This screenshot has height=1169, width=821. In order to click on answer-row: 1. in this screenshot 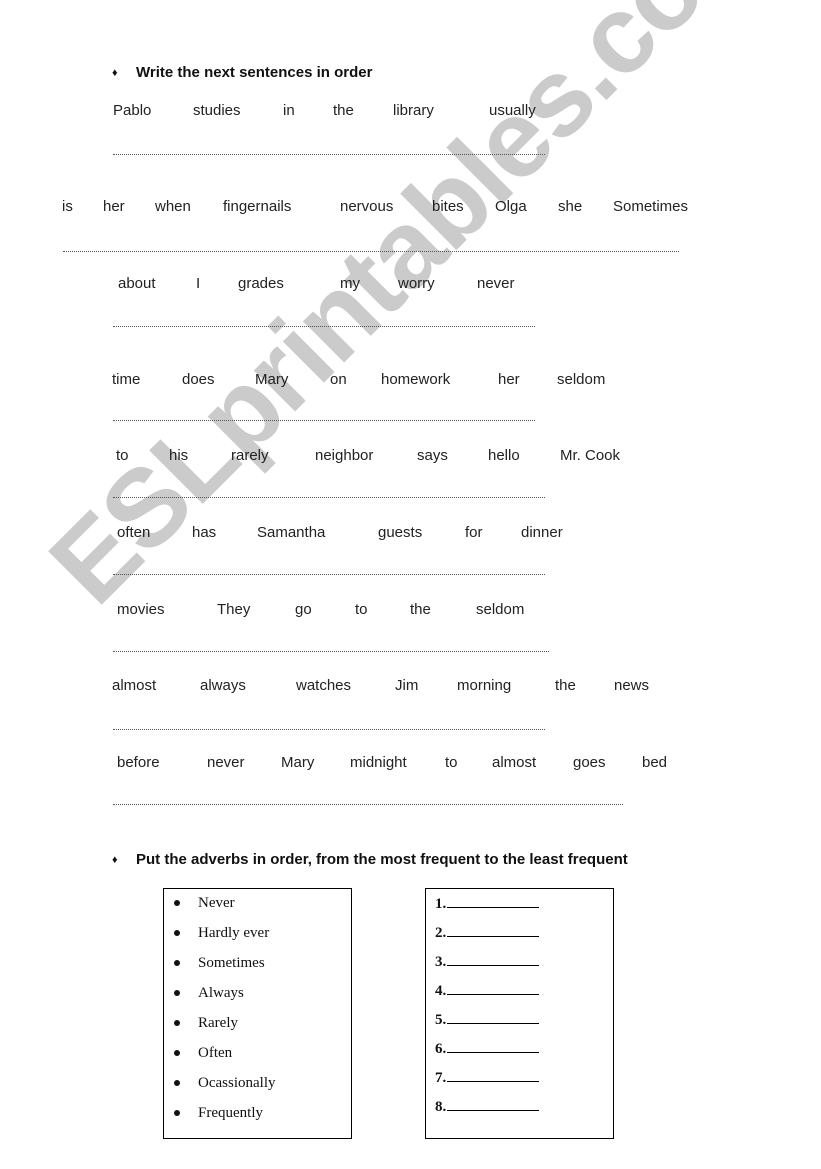, I will do `click(487, 903)`.